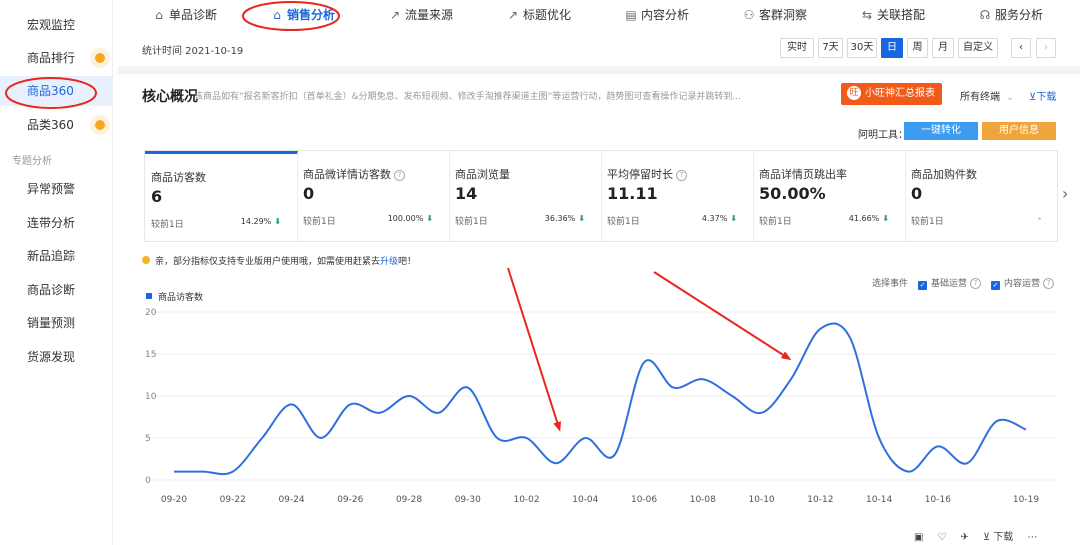 The height and width of the screenshot is (545, 1080). What do you see at coordinates (350, 500) in the screenshot?
I see `x-tick-label: 09-26` at bounding box center [350, 500].